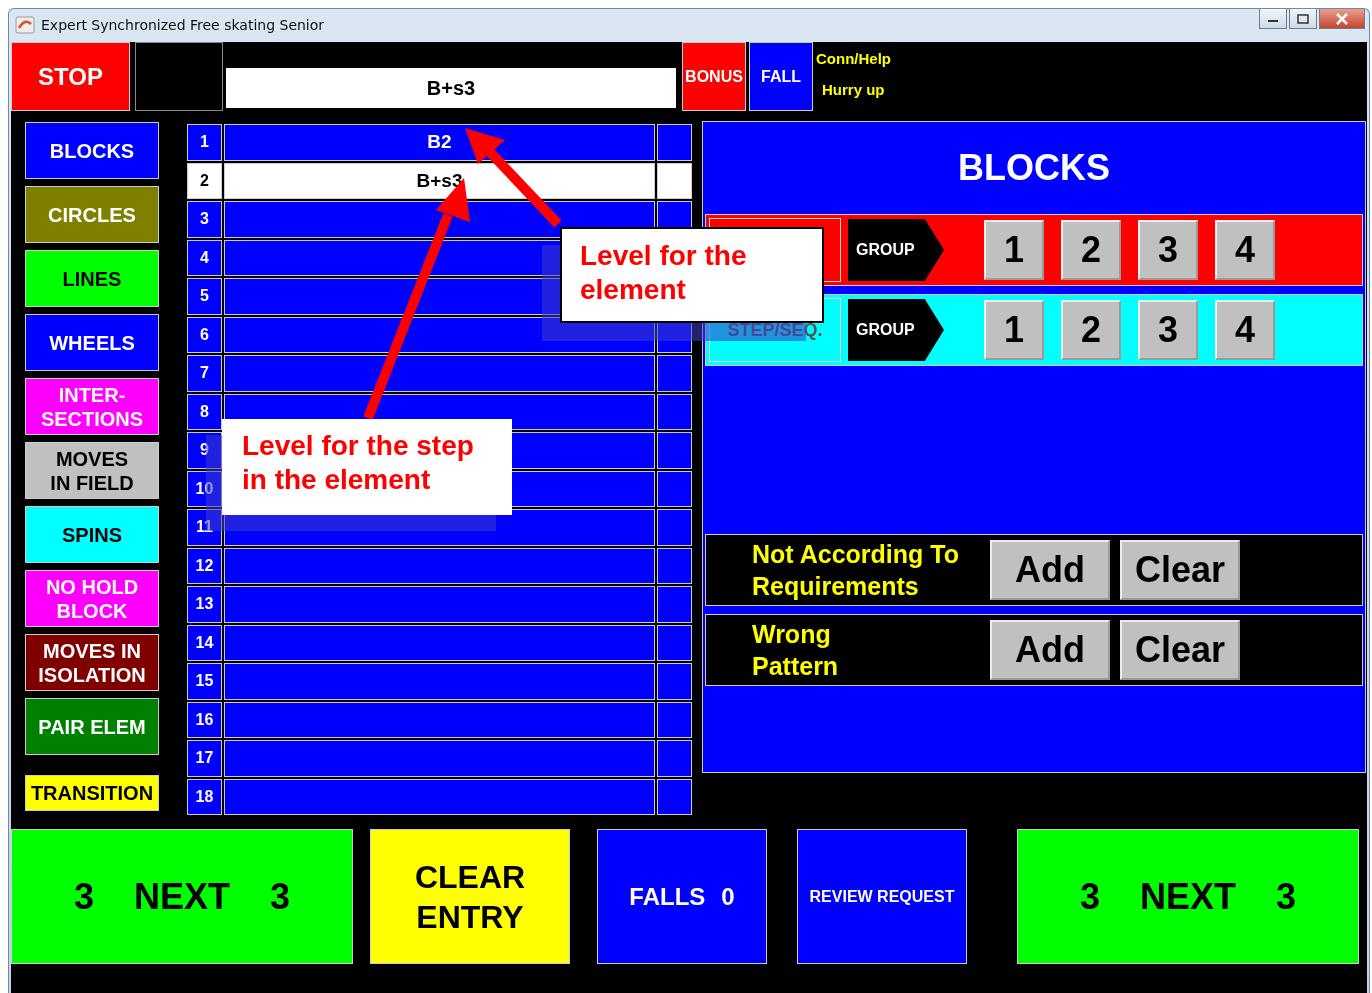  What do you see at coordinates (204, 373) in the screenshot?
I see `row-number: 7` at bounding box center [204, 373].